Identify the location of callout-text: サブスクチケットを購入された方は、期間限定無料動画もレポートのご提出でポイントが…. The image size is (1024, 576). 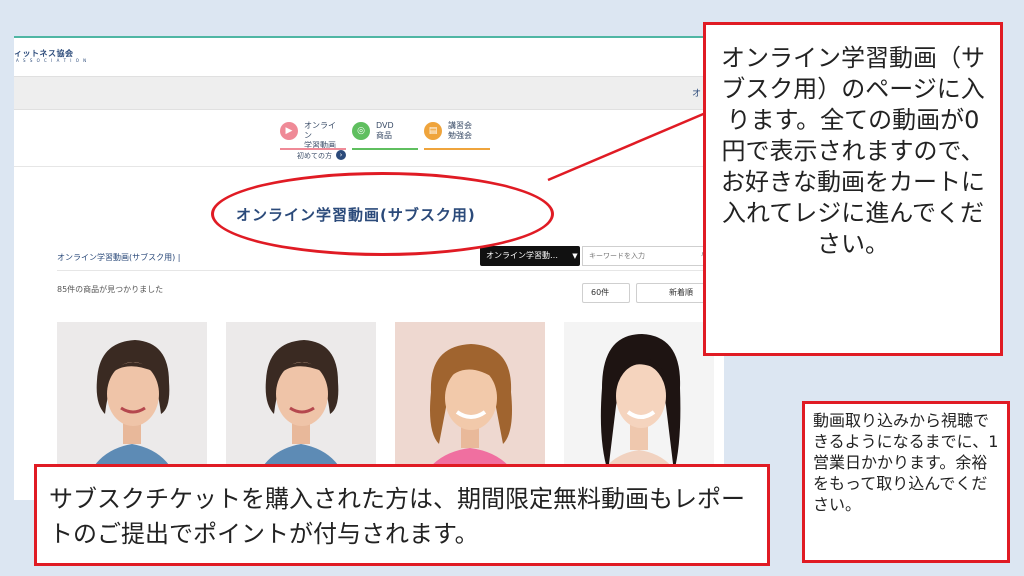
(397, 516).